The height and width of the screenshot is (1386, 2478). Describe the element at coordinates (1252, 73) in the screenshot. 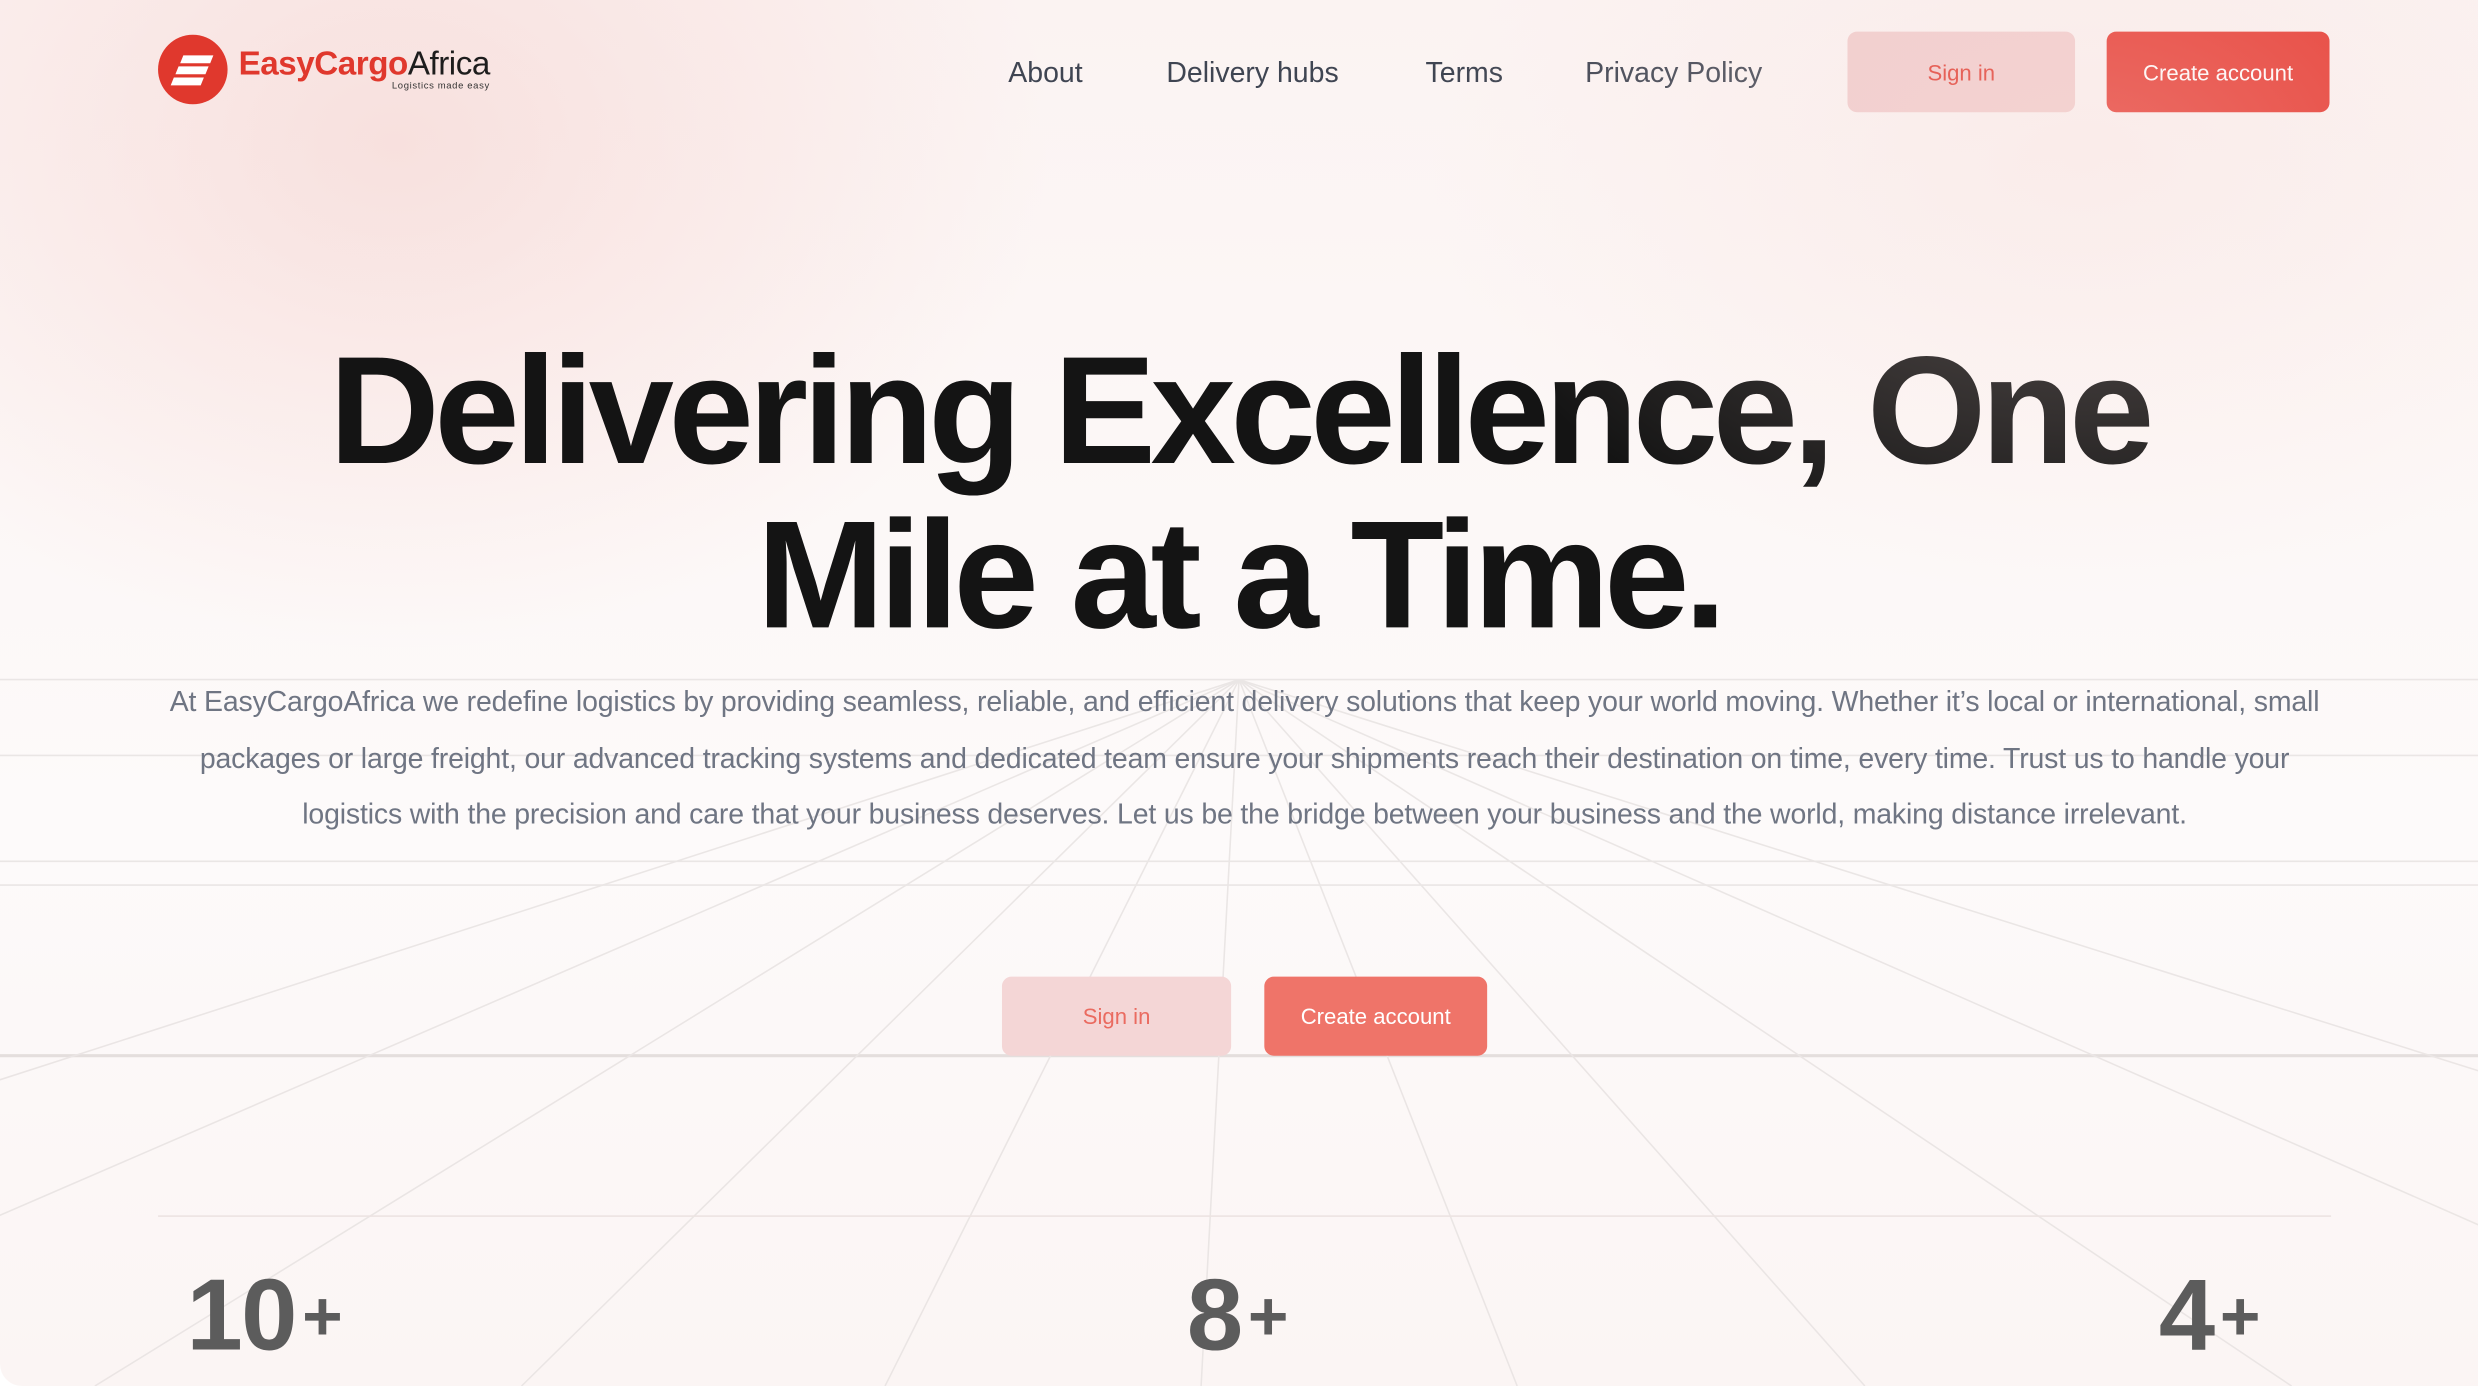

I see `nav-link-delivery-hubs: Delivery hubs` at that location.